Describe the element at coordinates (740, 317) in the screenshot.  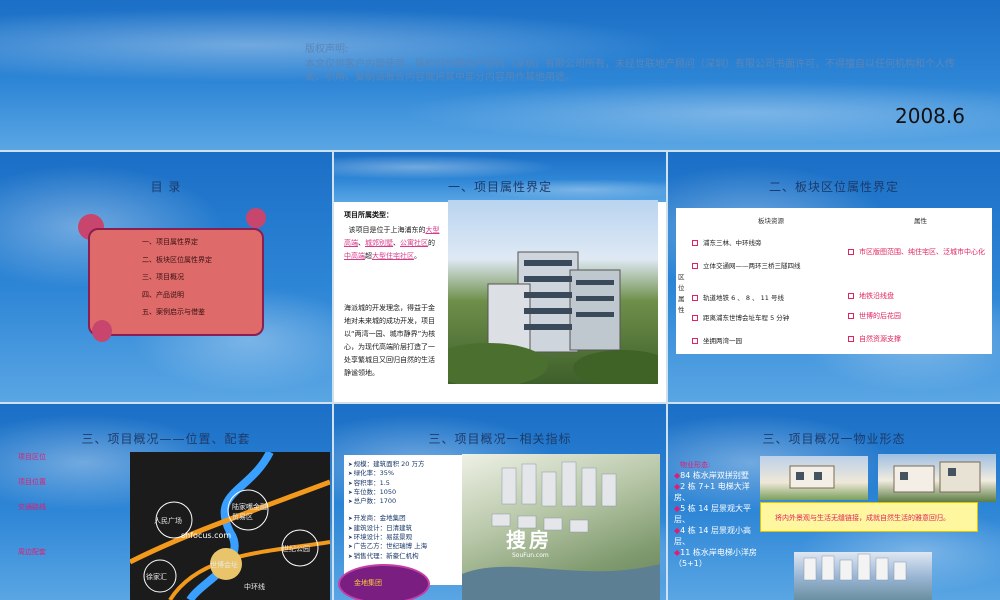
I see `table-row: 距离浦东世博会址车程 5 分钟` at that location.